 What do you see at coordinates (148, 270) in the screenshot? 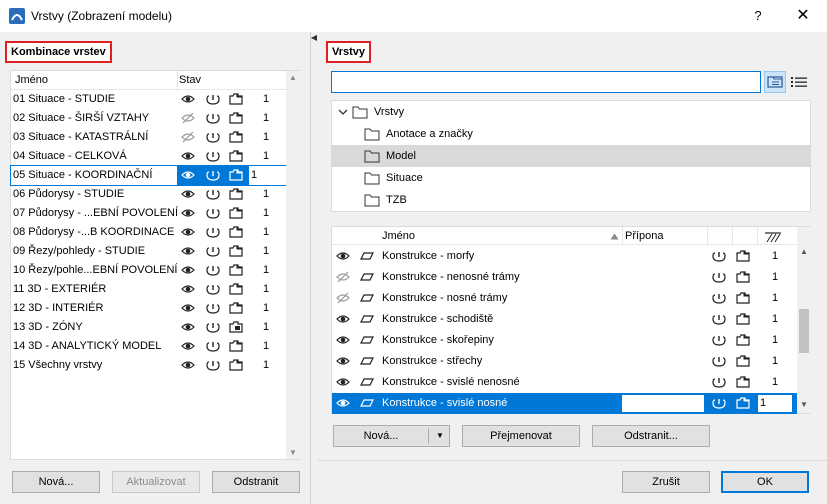
I see `layer-combination-row: 10 Řezy/pohle...EBNÍ POVOLENÍ 1` at bounding box center [148, 270].